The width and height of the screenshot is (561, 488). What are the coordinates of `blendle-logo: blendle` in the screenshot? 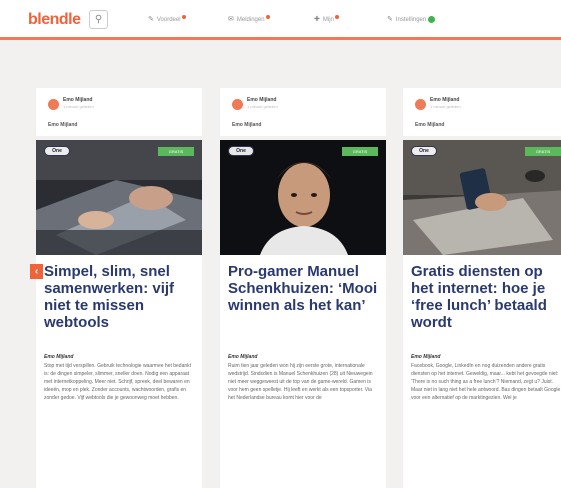 It's located at (54, 20).